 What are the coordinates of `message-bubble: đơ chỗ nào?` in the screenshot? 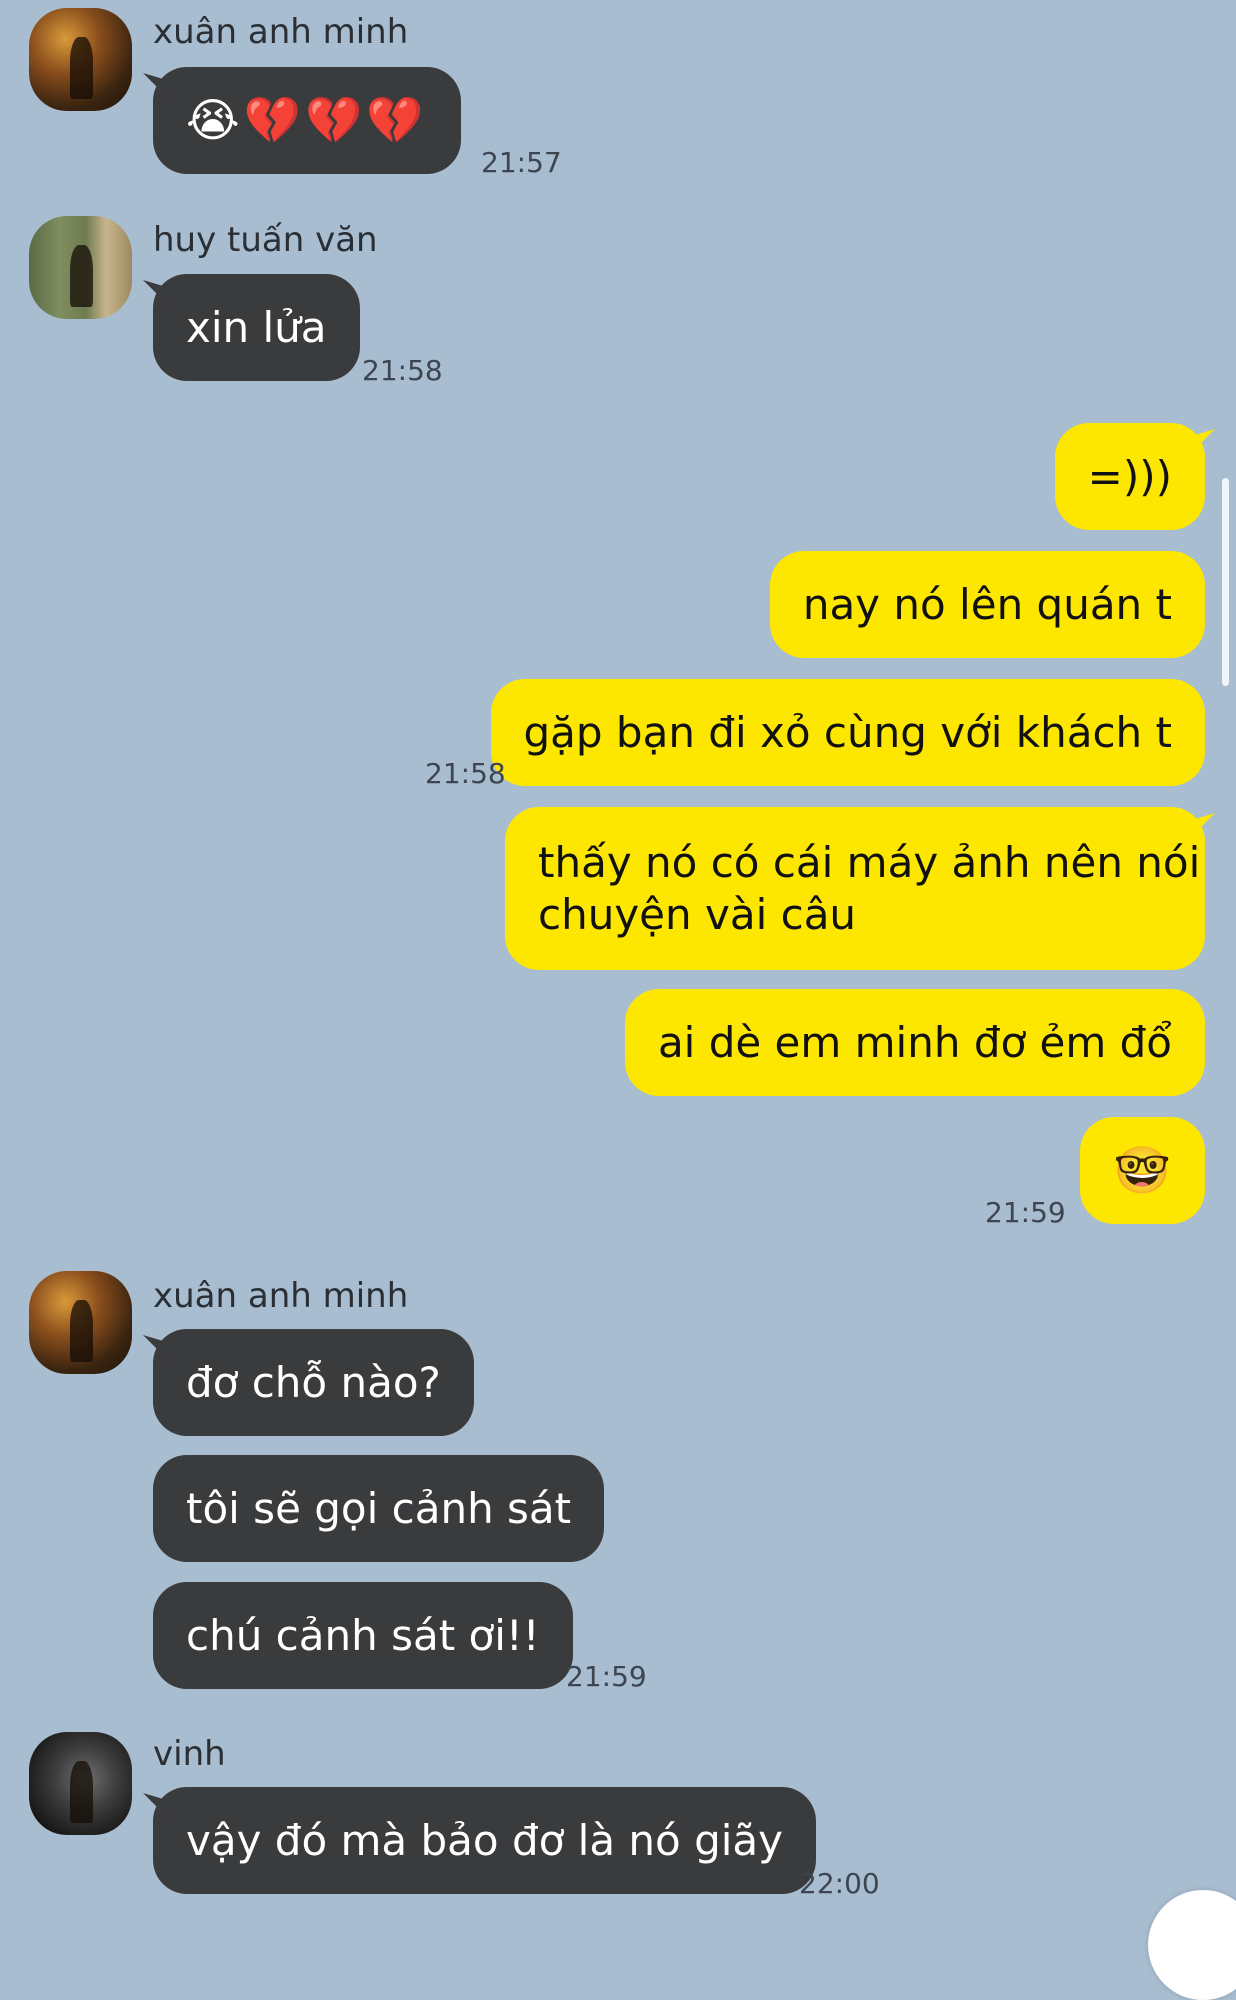 It's located at (313, 1382).